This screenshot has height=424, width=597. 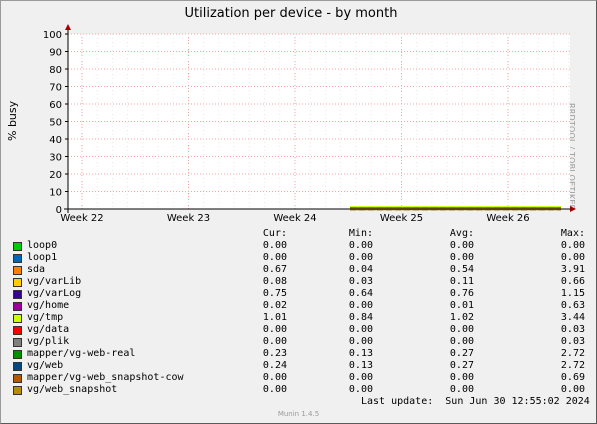 I want to click on legend-value-cur: 0.08, so click(x=274, y=281).